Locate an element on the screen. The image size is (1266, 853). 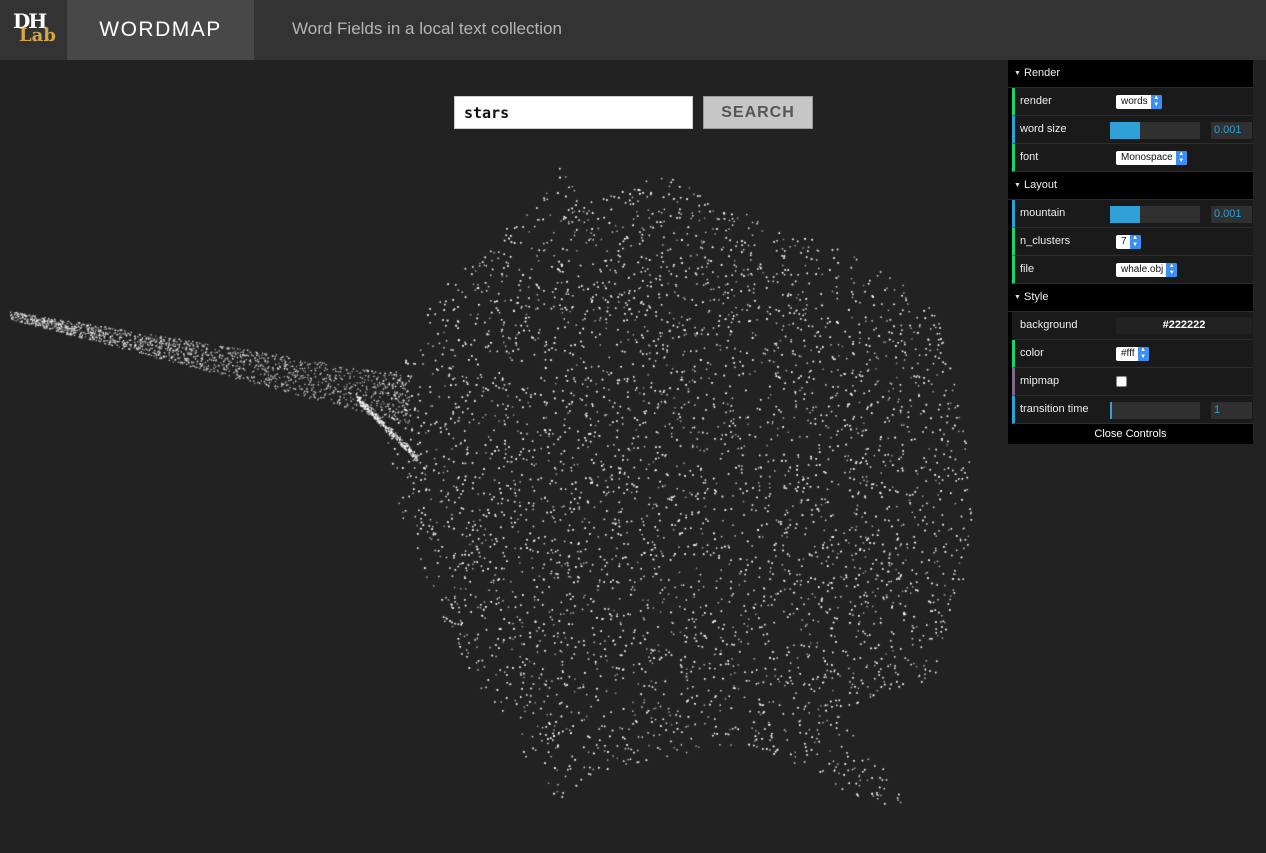
search-input is located at coordinates (573, 112).